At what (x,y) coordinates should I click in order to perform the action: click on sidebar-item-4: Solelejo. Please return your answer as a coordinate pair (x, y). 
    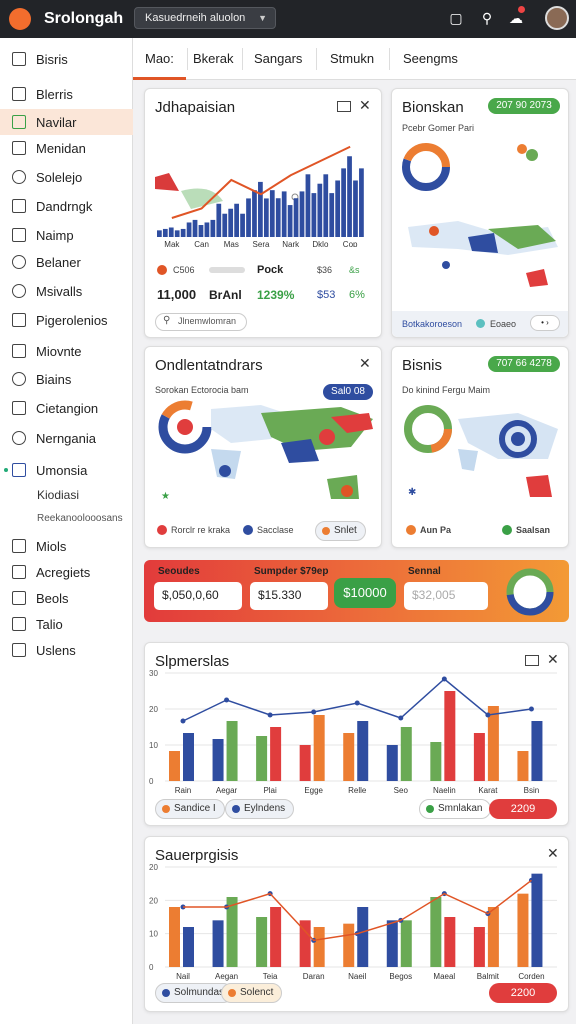
    Looking at the image, I should click on (66, 177).